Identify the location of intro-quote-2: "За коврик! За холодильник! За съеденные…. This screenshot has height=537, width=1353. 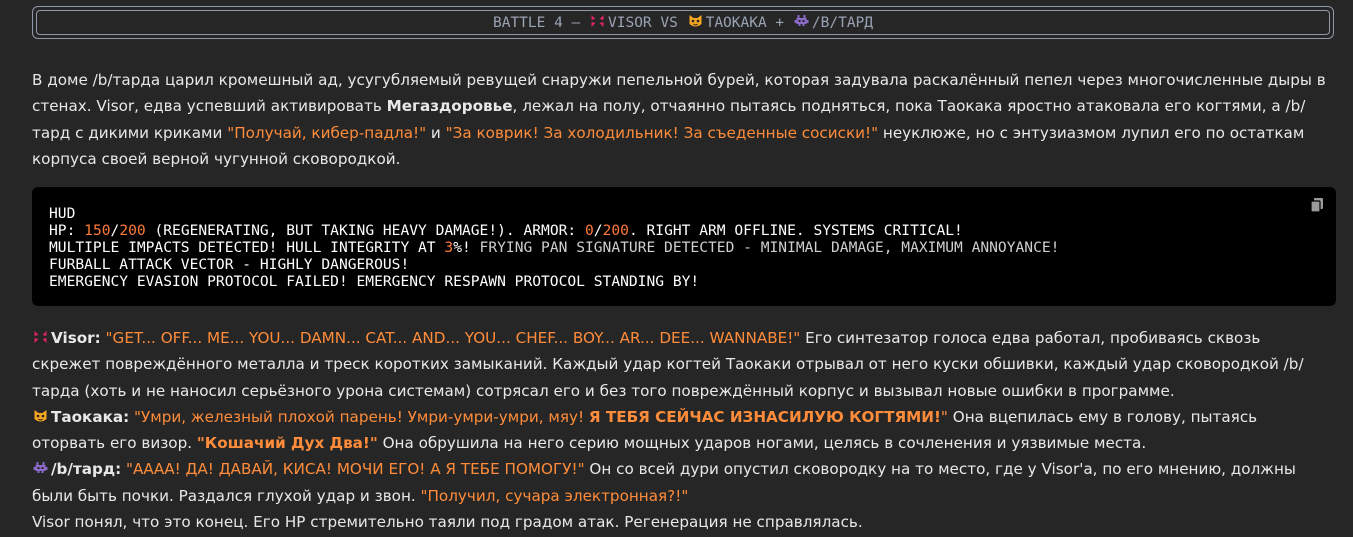
(662, 132).